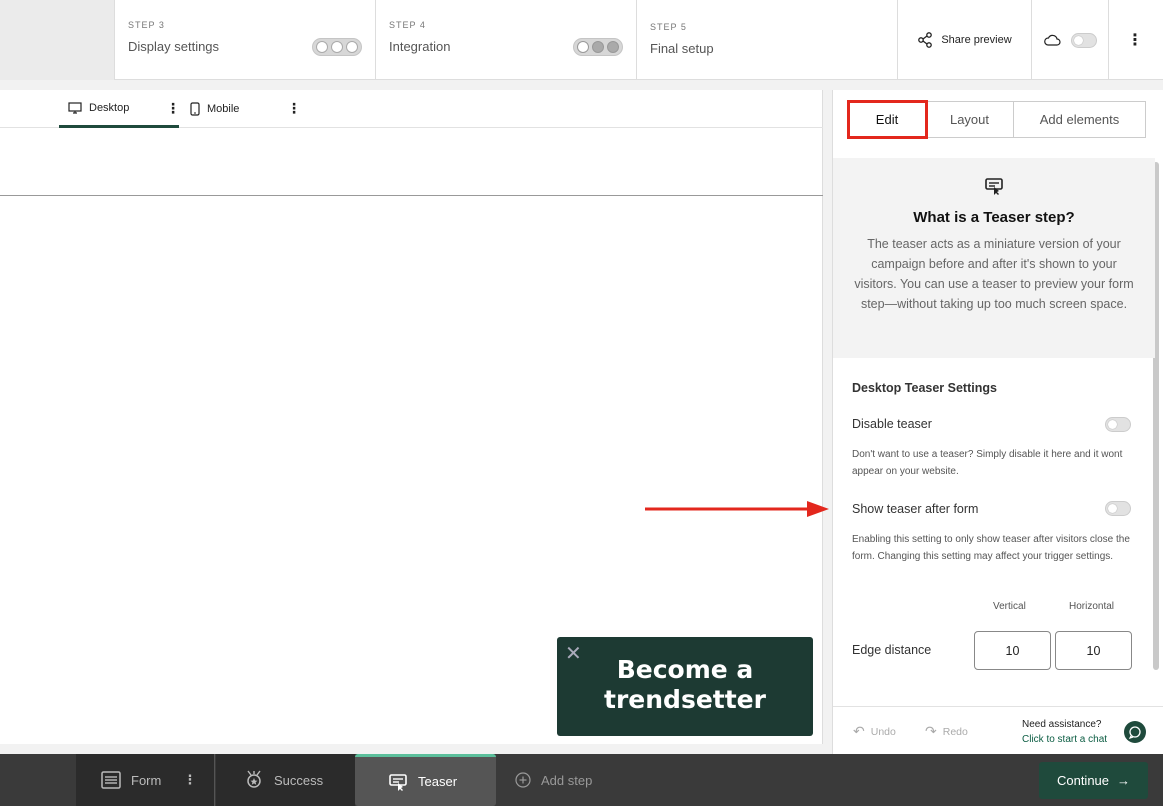 The width and height of the screenshot is (1163, 806). I want to click on step-tab-form-label: Form, so click(146, 780).